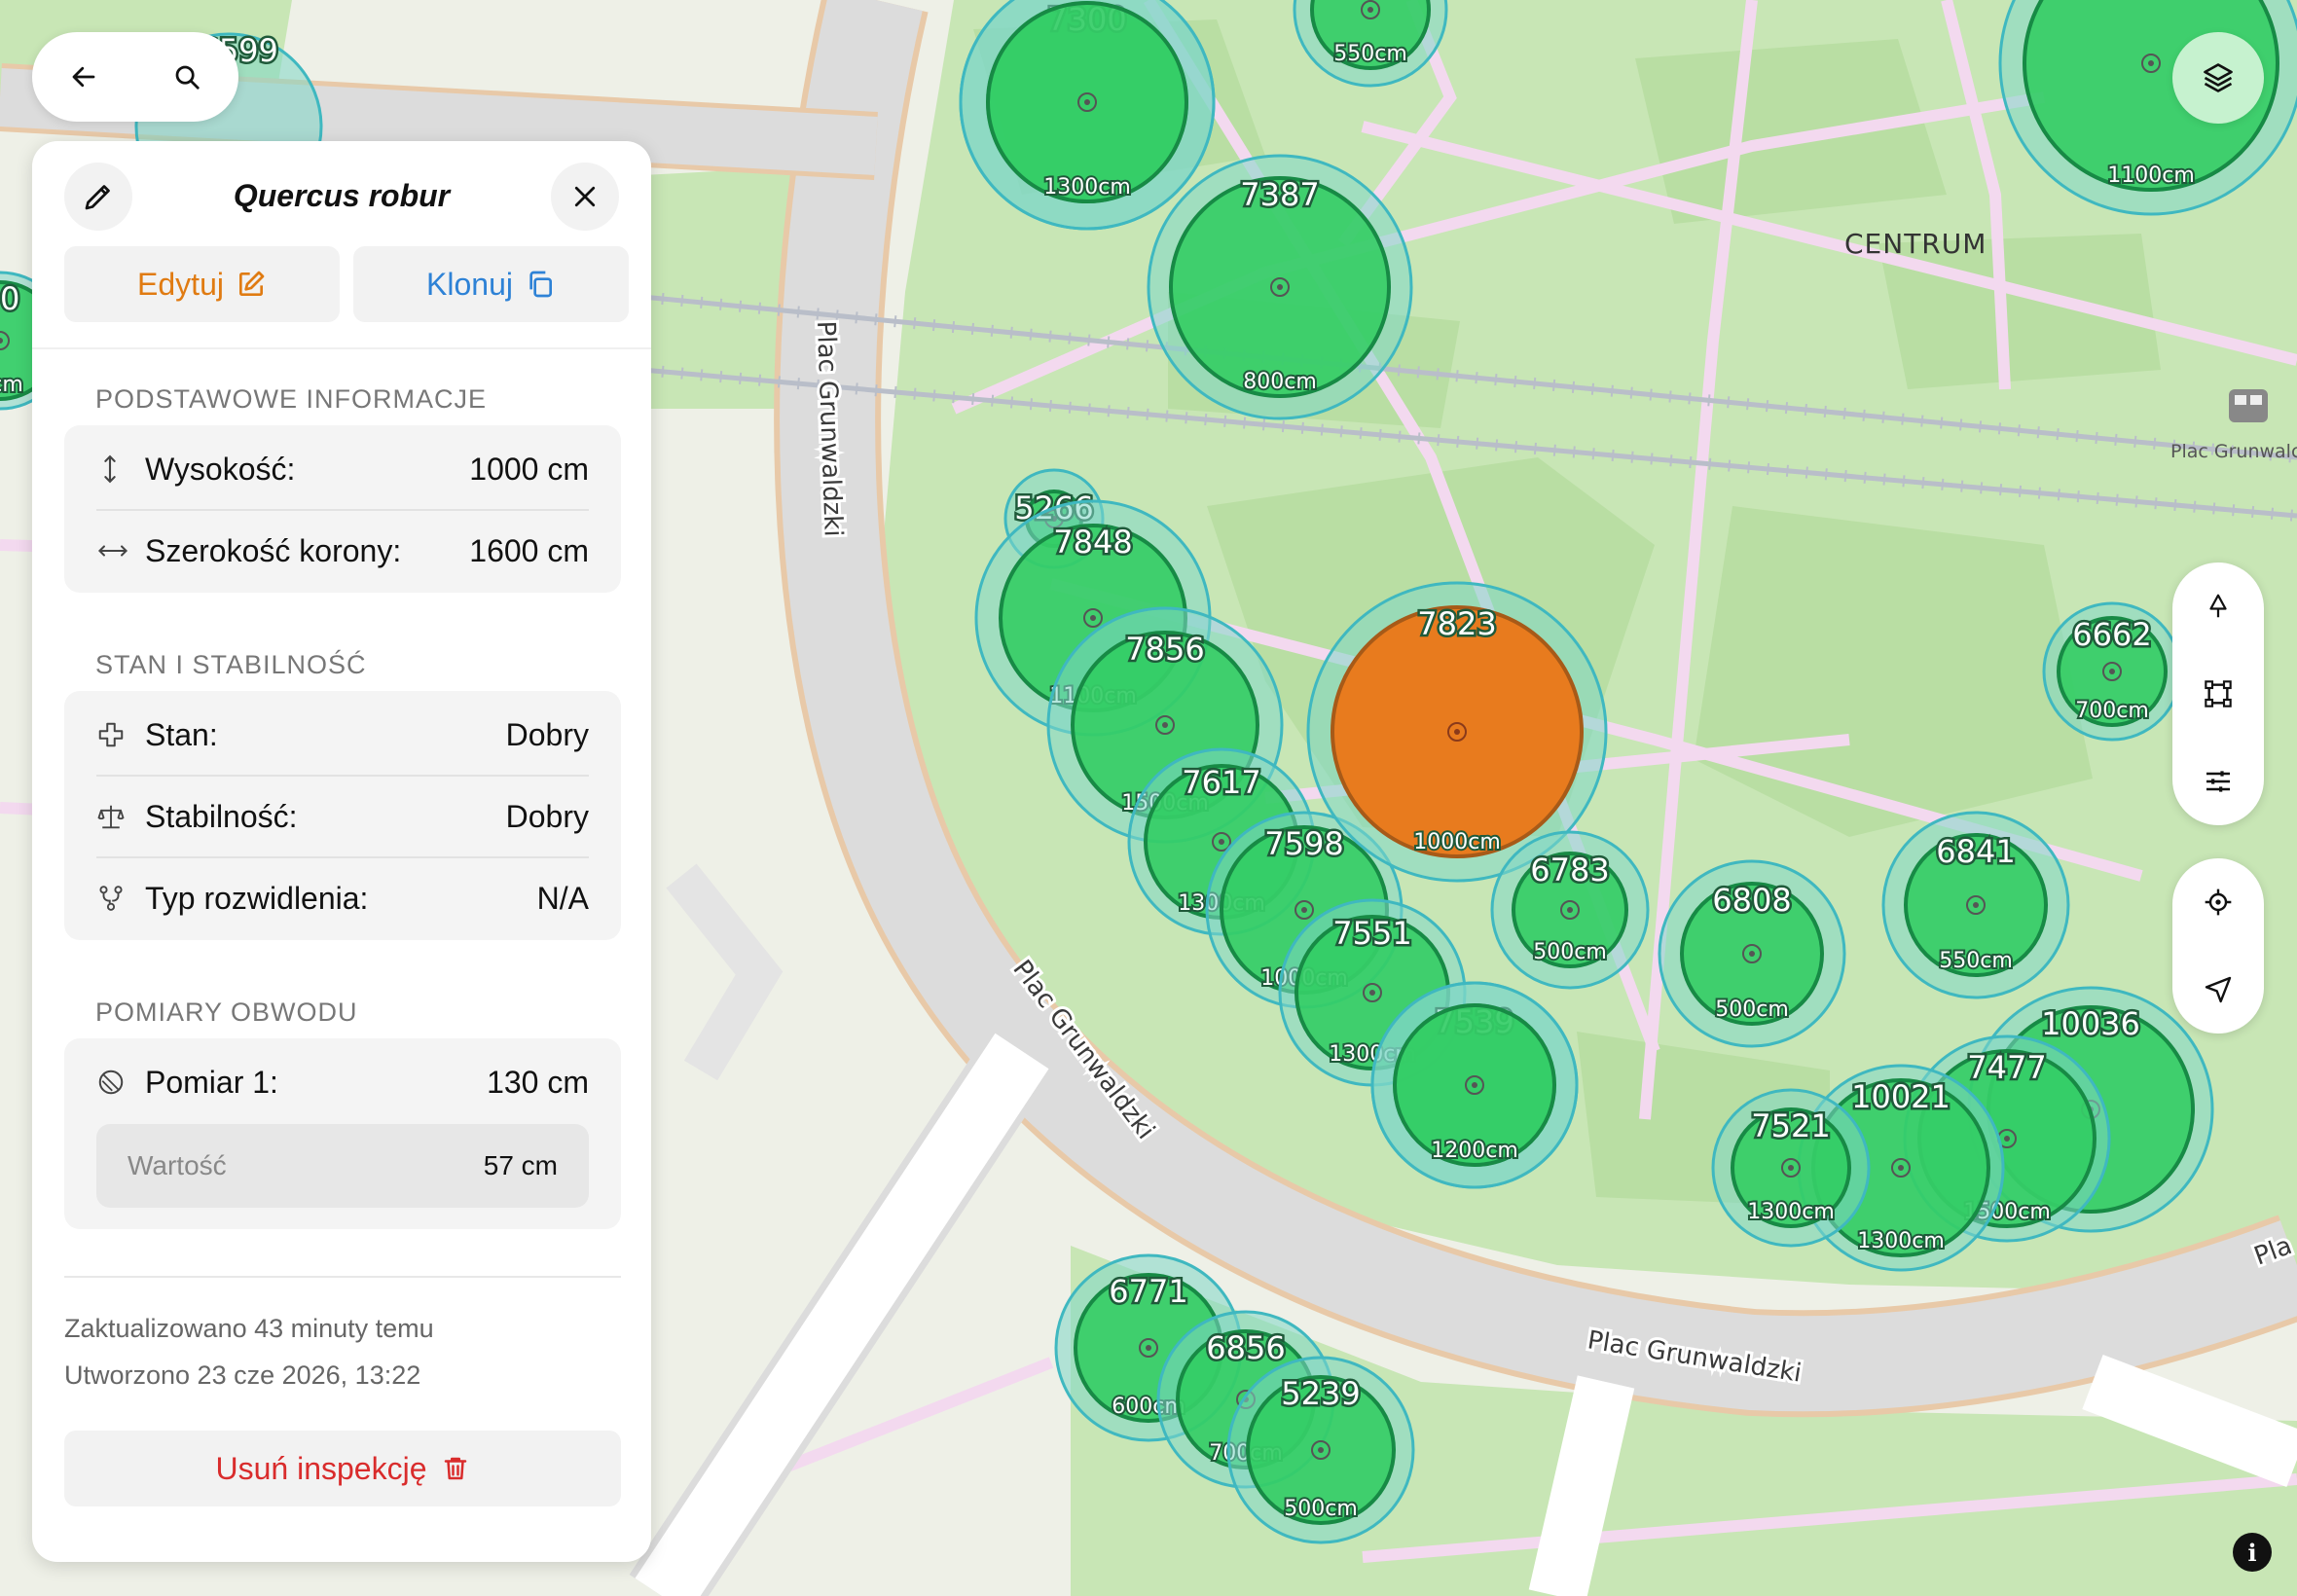  What do you see at coordinates (180, 284) in the screenshot?
I see `edit-button-label: Edytuj` at bounding box center [180, 284].